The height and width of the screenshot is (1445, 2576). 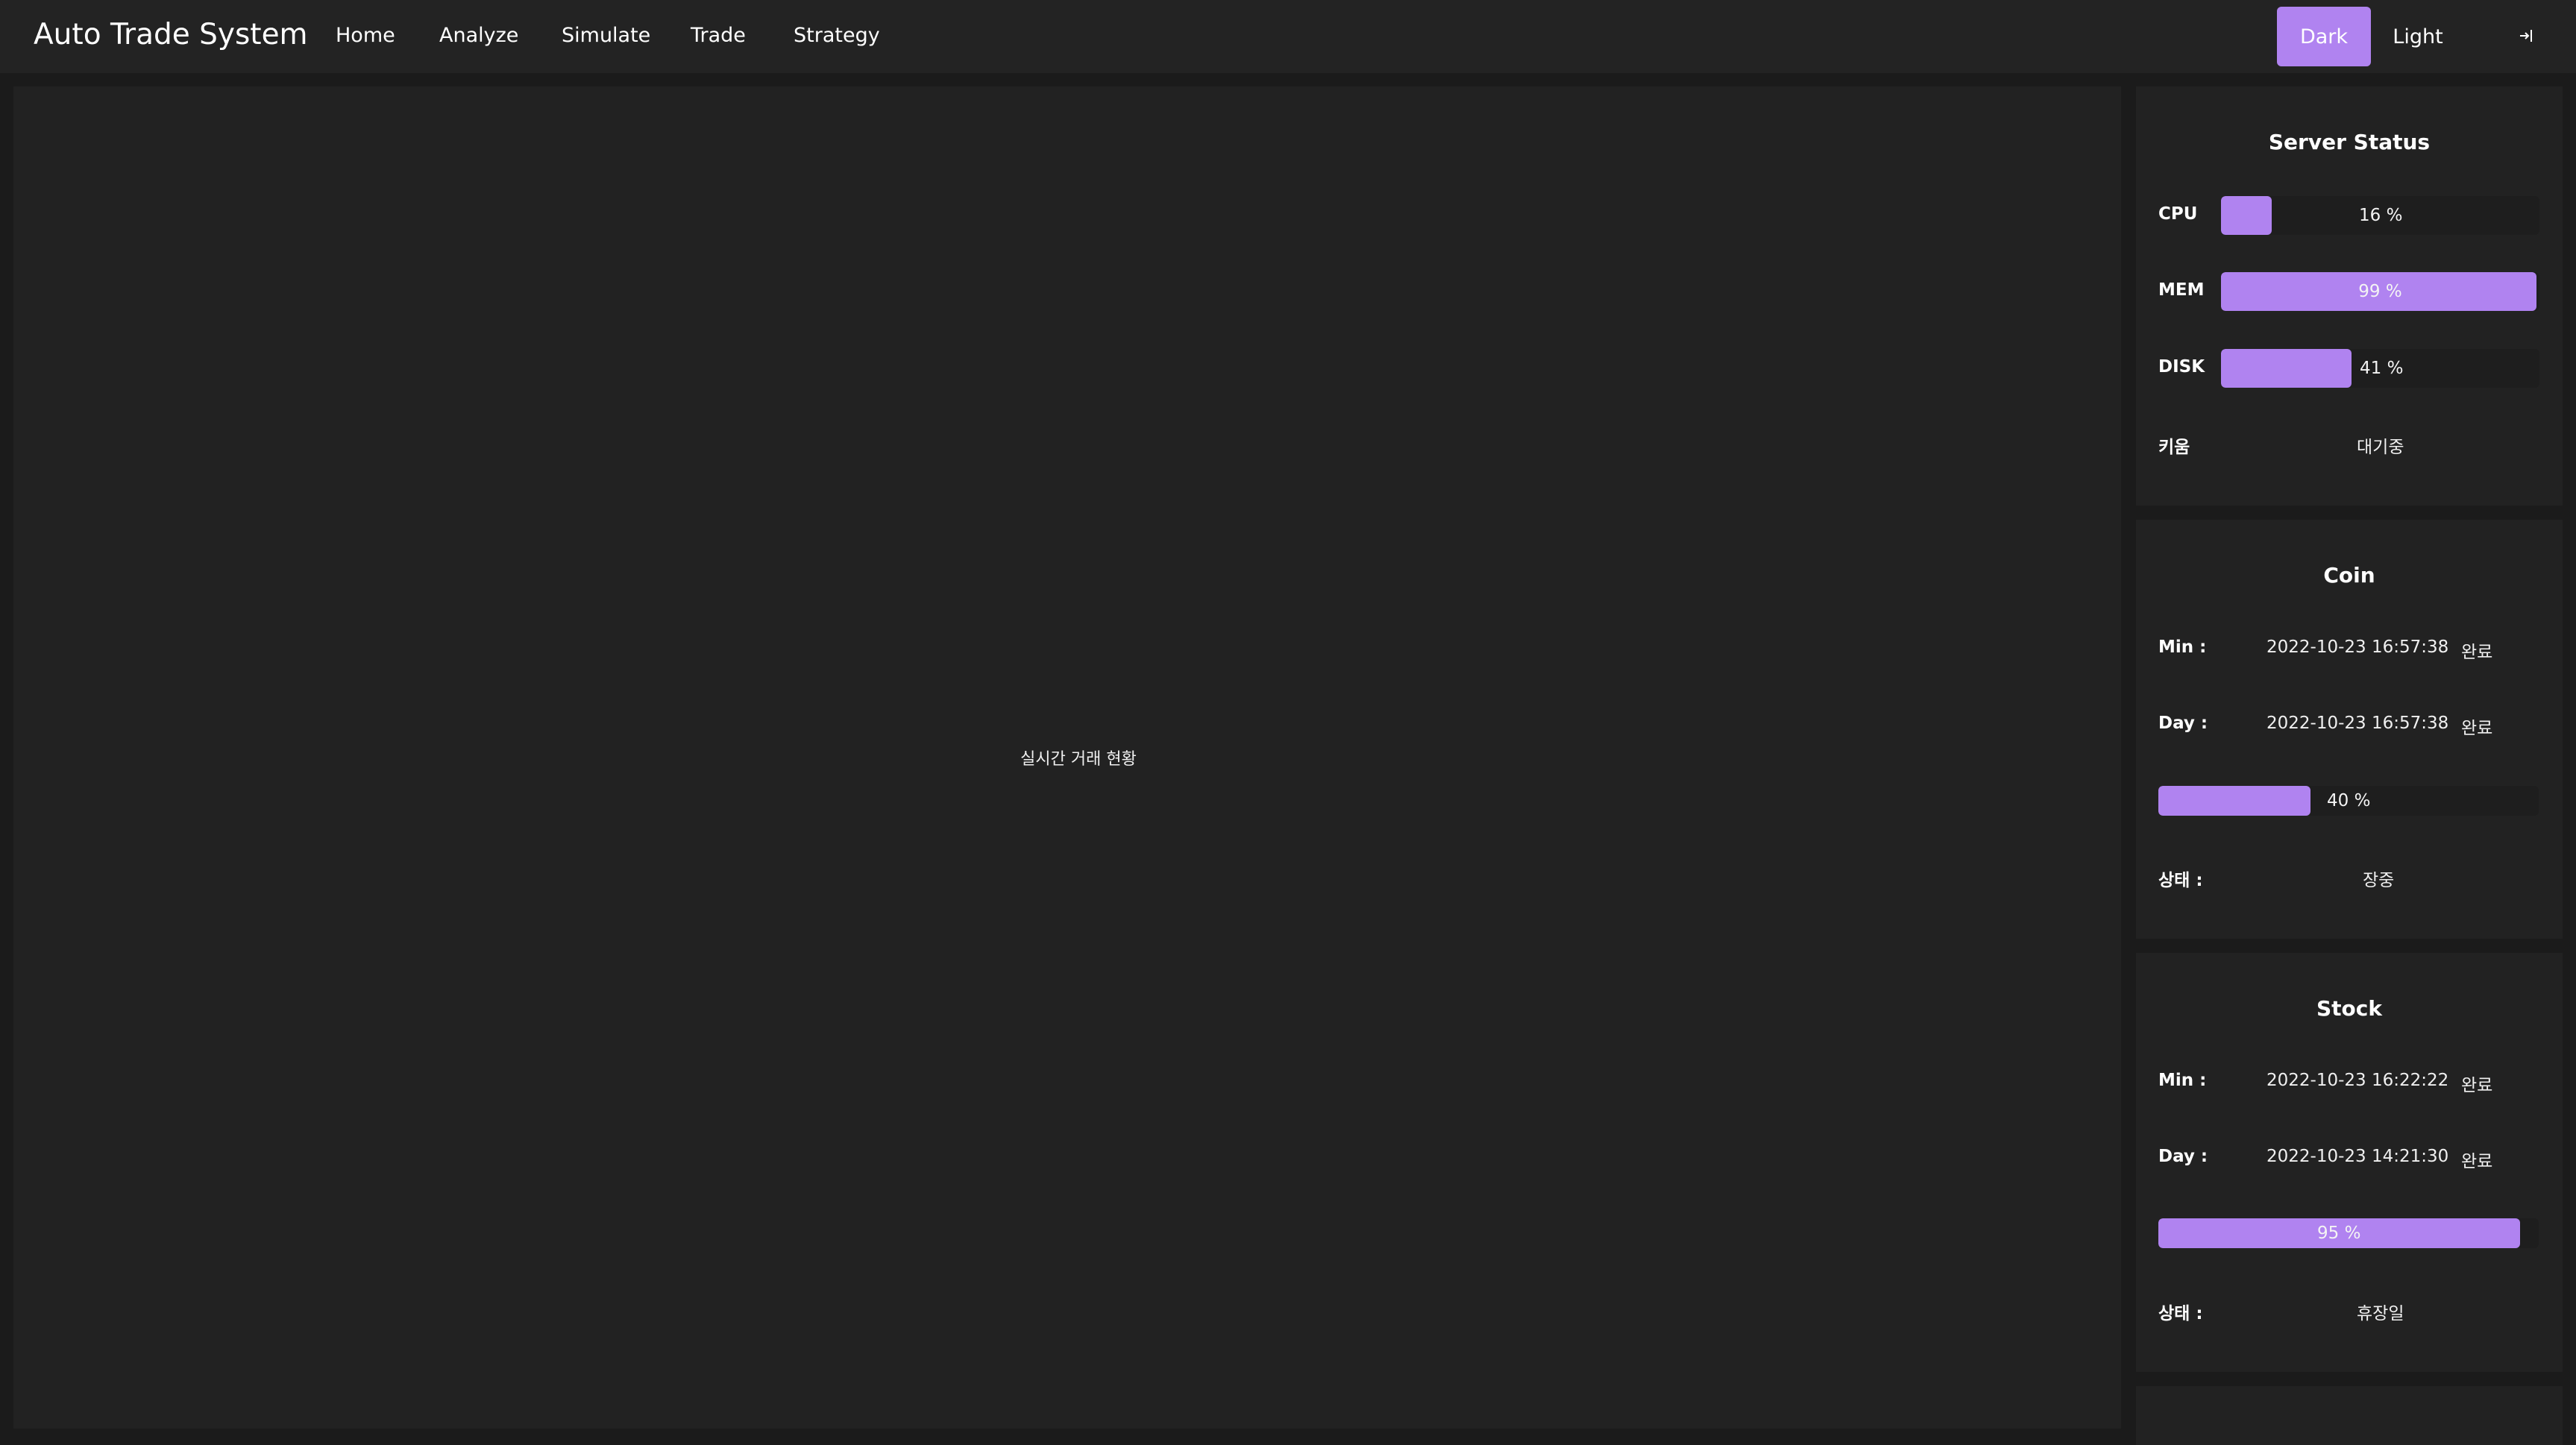 I want to click on stock-state-label: 상태 :, so click(x=2180, y=1313).